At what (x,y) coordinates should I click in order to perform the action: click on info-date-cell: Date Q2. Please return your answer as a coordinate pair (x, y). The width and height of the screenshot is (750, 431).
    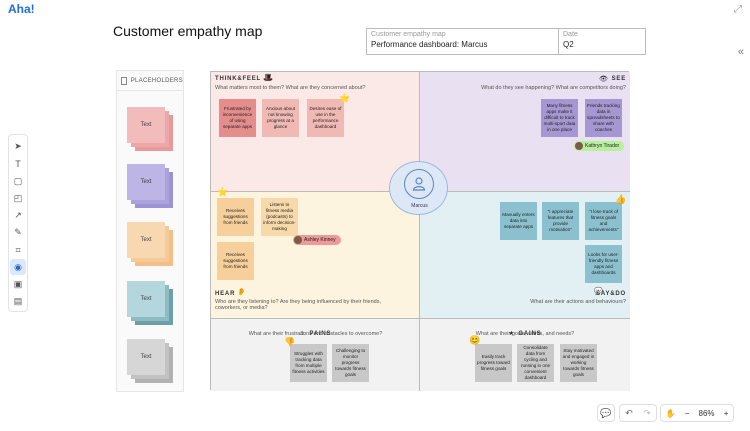
    Looking at the image, I should click on (570, 41).